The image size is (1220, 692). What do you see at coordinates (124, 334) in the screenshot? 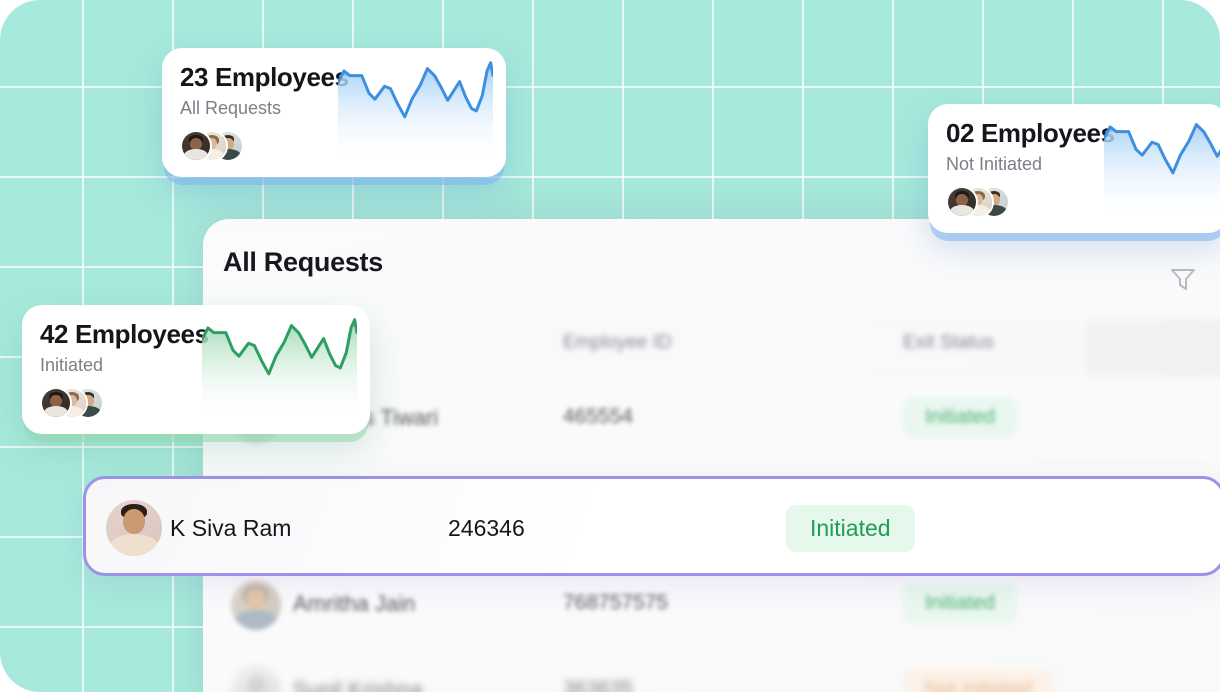
I see `stat-count: 42 Employees` at bounding box center [124, 334].